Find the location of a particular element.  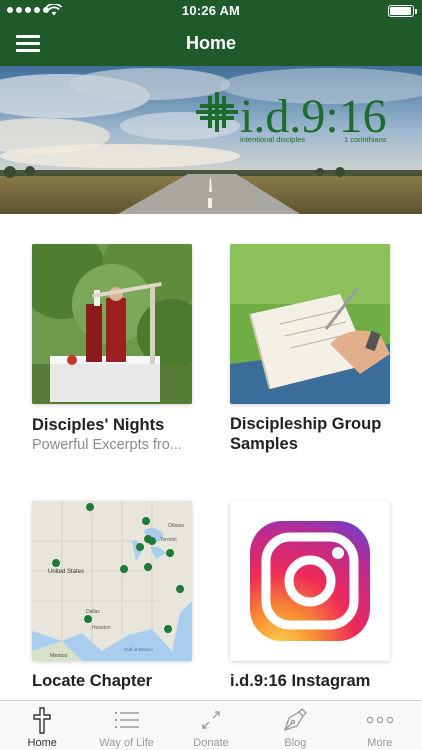

logo-tagline-right: 1 corinthians is located at coordinates (365, 139).